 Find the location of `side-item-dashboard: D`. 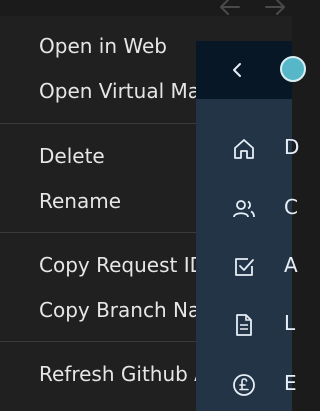

side-item-dashboard: D is located at coordinates (247, 147).